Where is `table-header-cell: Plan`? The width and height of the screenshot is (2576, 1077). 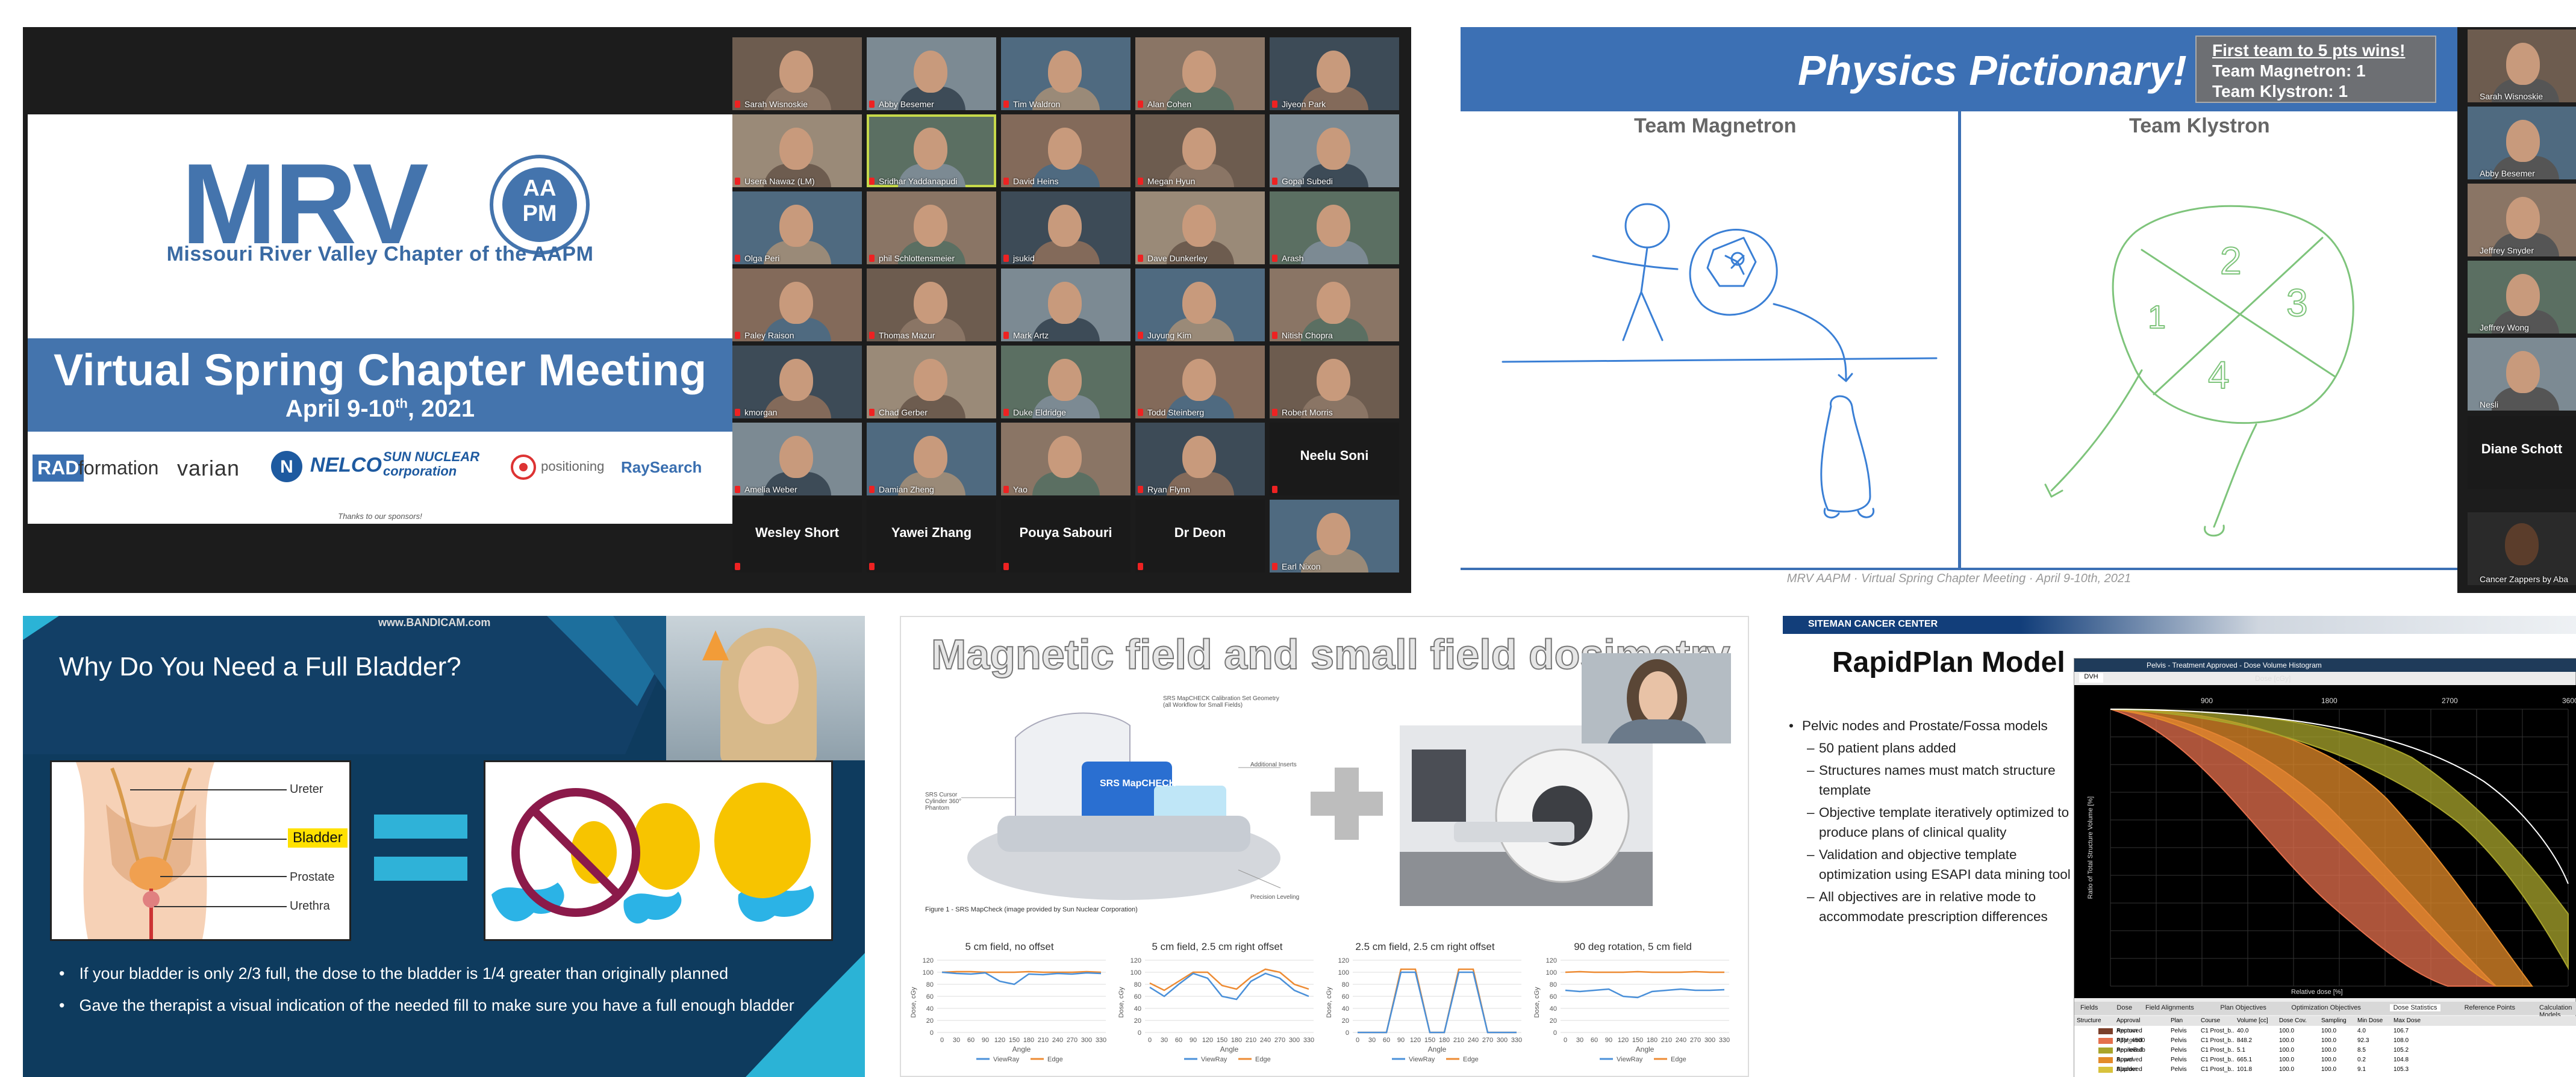 table-header-cell: Plan is located at coordinates (2177, 1020).